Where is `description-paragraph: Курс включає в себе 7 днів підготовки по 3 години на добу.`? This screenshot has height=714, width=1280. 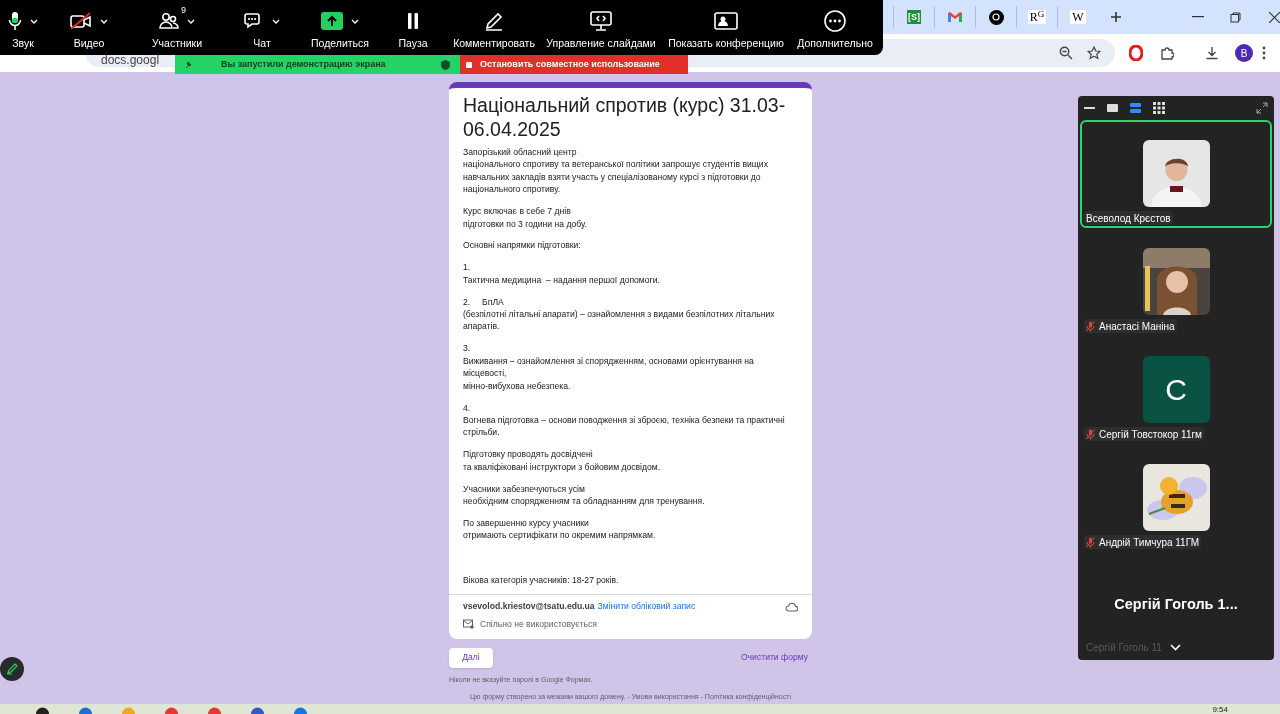
description-paragraph: Курс включає в себе 7 днів підготовки по 3 години на добу. is located at coordinates (525, 217).